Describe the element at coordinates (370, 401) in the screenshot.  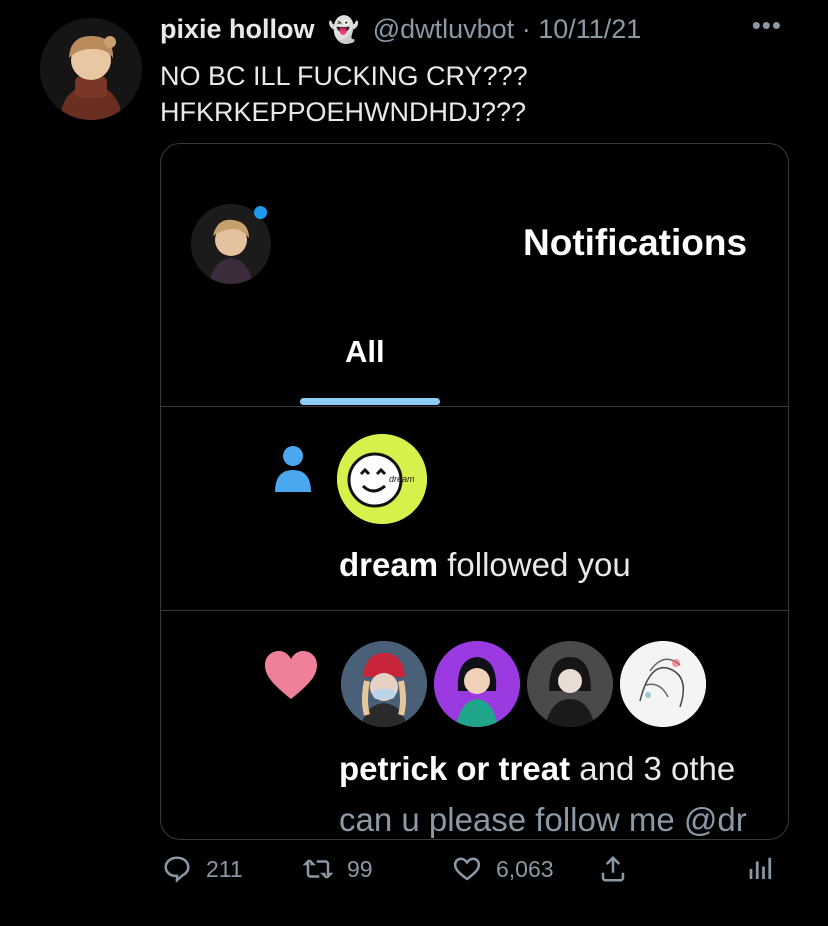
I see `tab-active-indicator` at that location.